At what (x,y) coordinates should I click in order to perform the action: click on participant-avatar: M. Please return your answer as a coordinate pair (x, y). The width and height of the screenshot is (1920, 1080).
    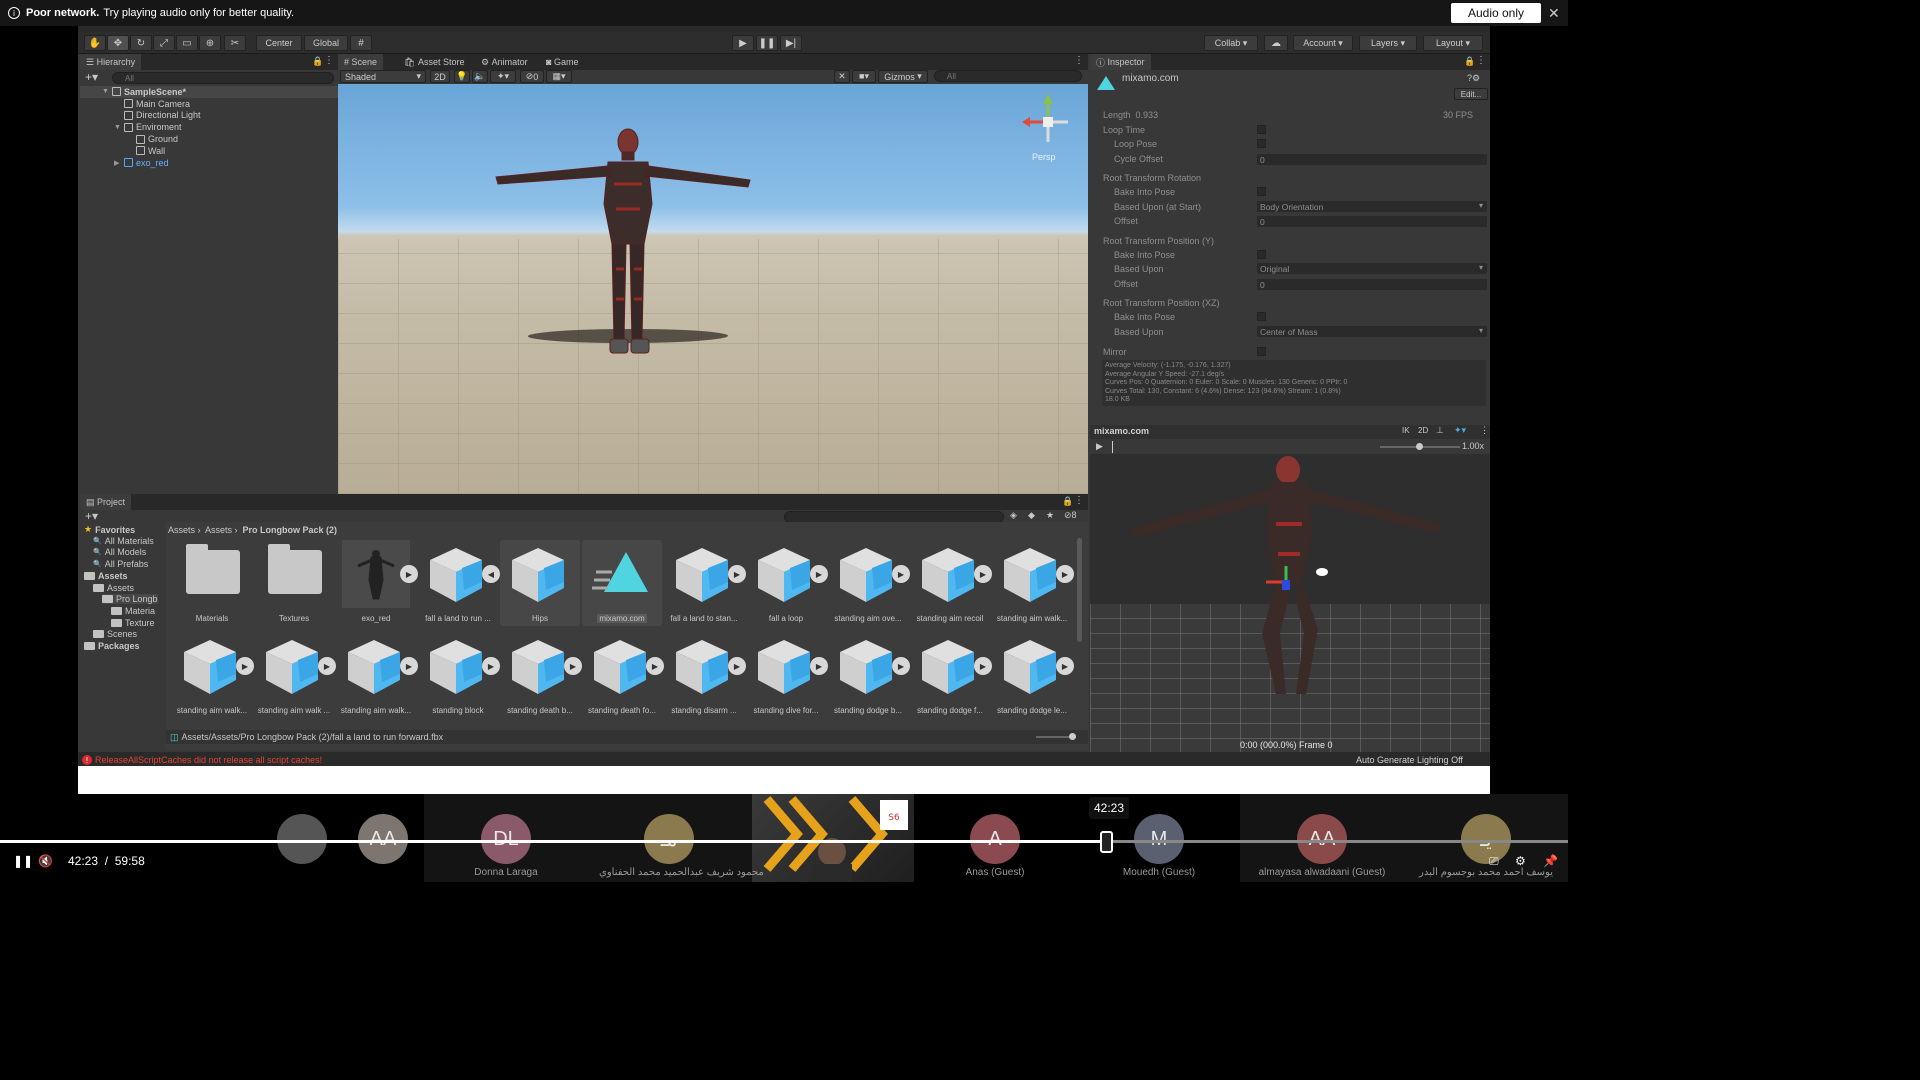
    Looking at the image, I should click on (1159, 839).